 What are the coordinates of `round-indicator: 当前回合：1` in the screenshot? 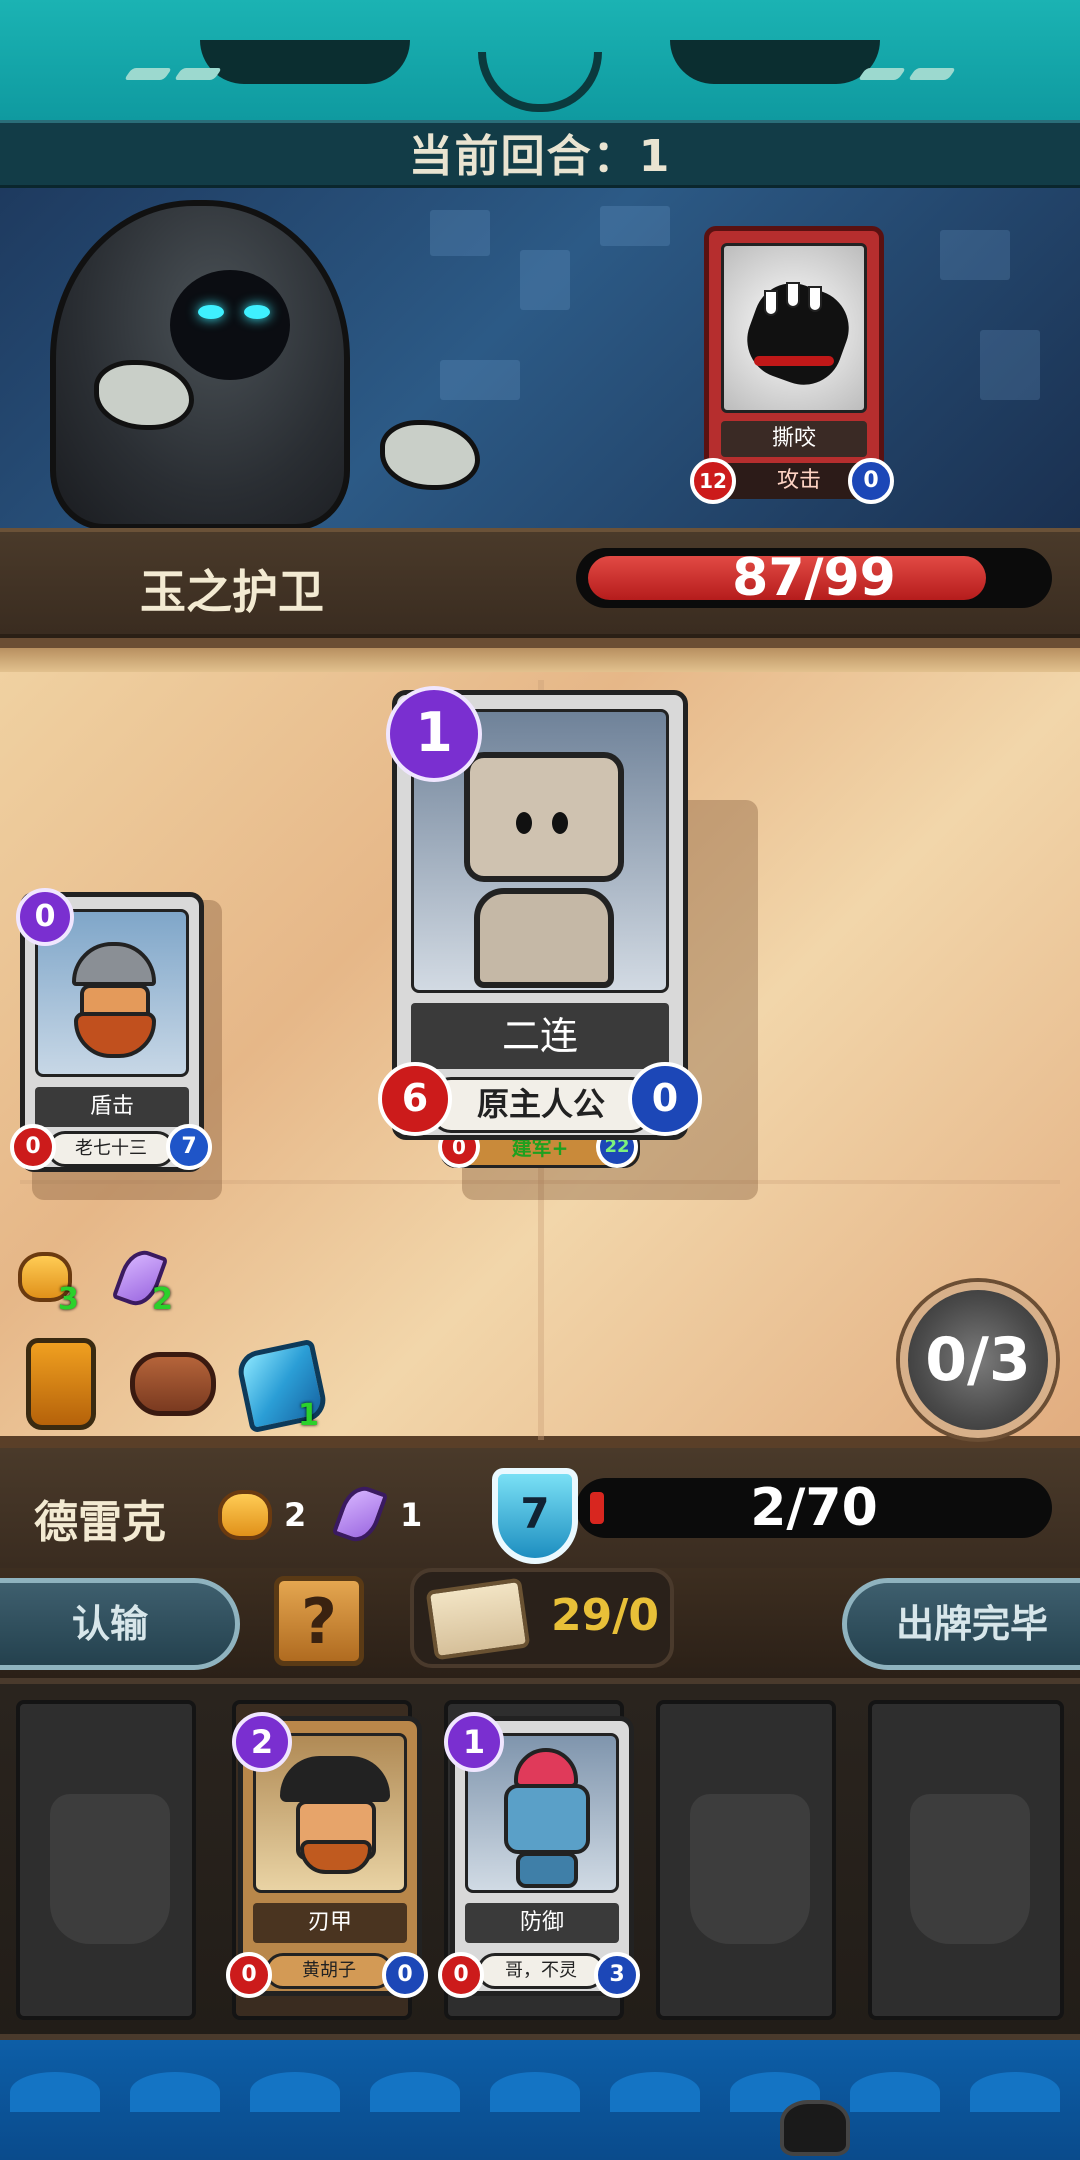 It's located at (540, 154).